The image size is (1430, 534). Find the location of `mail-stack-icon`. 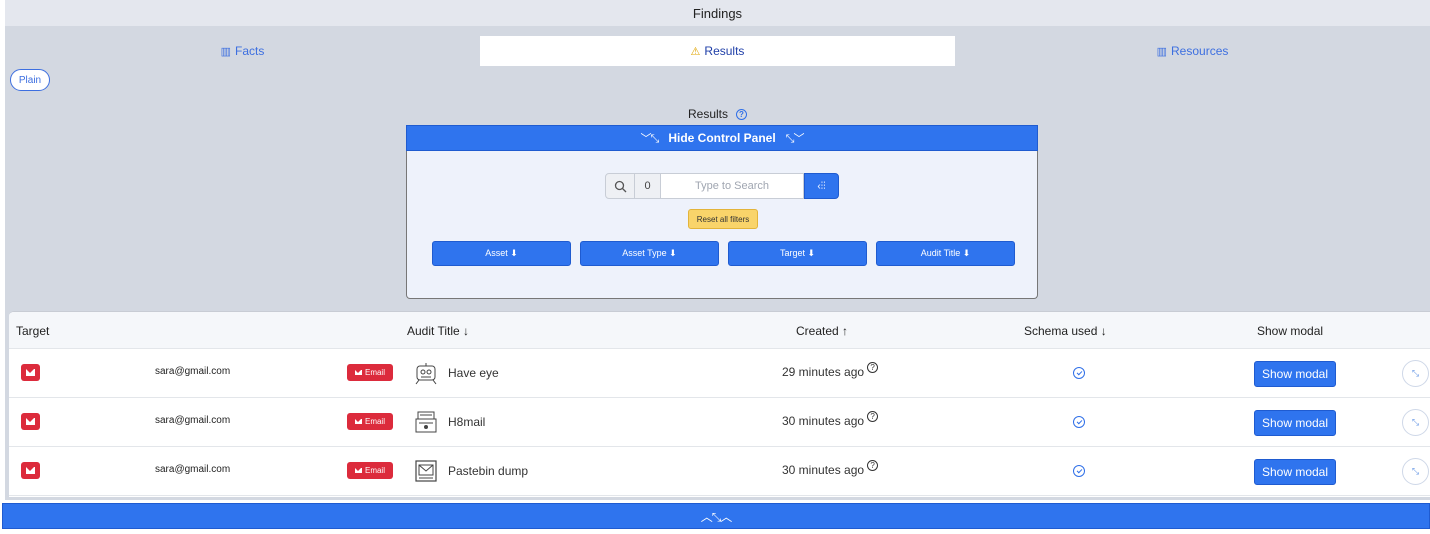

mail-stack-icon is located at coordinates (426, 422).